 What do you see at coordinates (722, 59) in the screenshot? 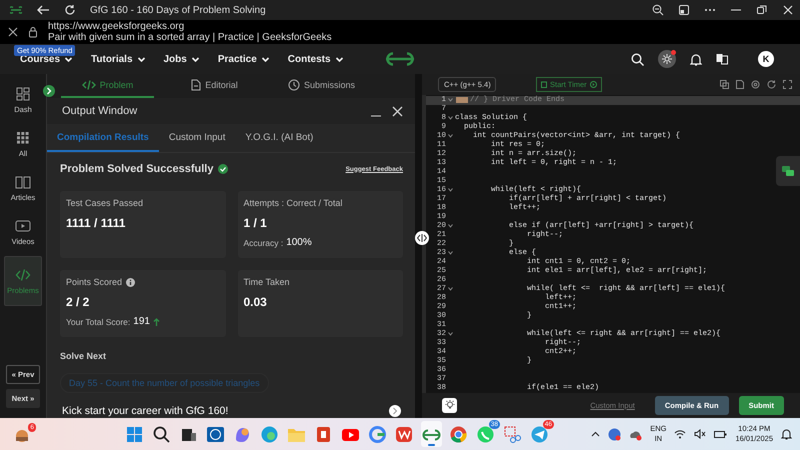
I see `translate-icon` at bounding box center [722, 59].